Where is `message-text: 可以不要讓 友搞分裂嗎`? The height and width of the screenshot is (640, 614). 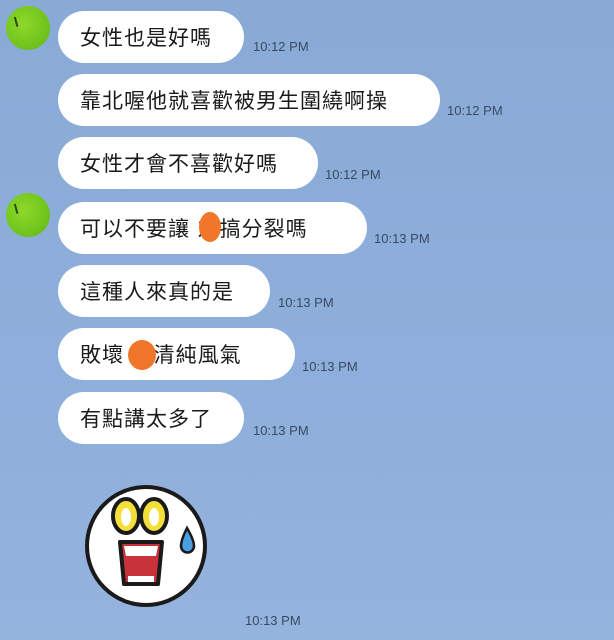
message-text: 可以不要讓 友搞分裂嗎 is located at coordinates (194, 229).